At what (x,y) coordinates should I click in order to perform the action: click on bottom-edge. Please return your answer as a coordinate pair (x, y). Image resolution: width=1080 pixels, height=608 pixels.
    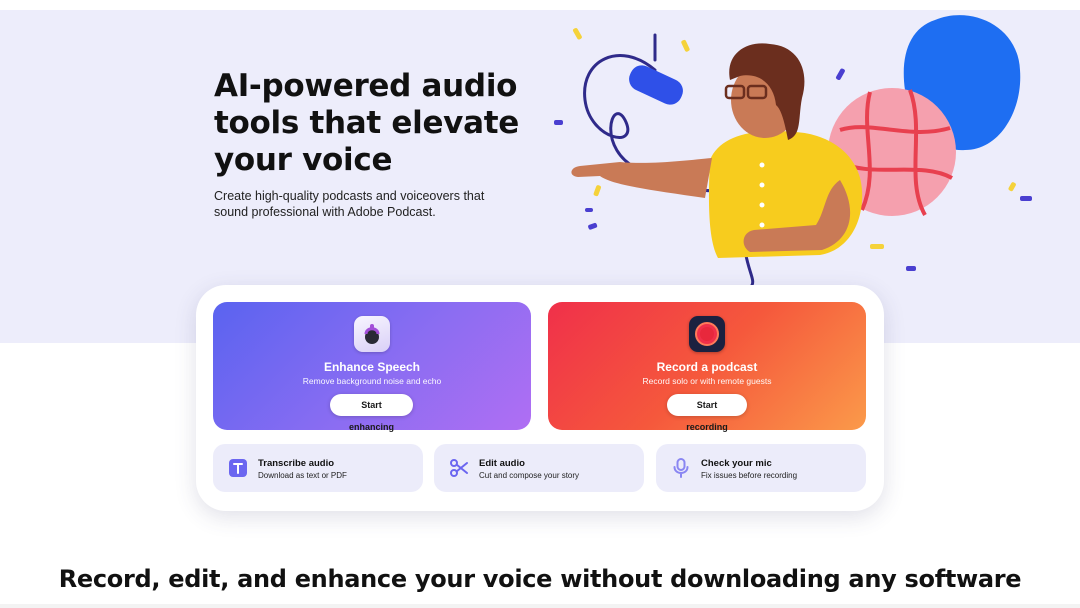
    Looking at the image, I should click on (540, 606).